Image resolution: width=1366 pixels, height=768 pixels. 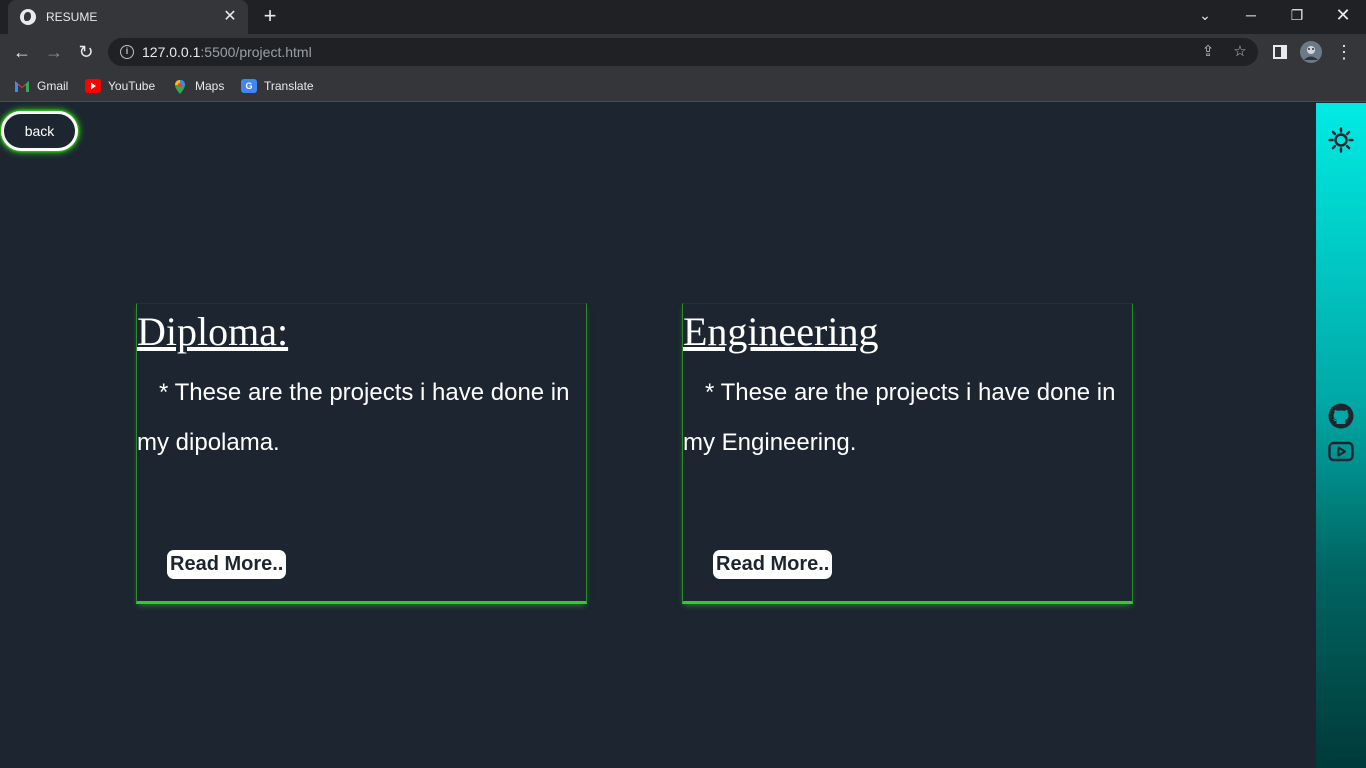 What do you see at coordinates (86, 52) in the screenshot?
I see `reload-icon: ↻` at bounding box center [86, 52].